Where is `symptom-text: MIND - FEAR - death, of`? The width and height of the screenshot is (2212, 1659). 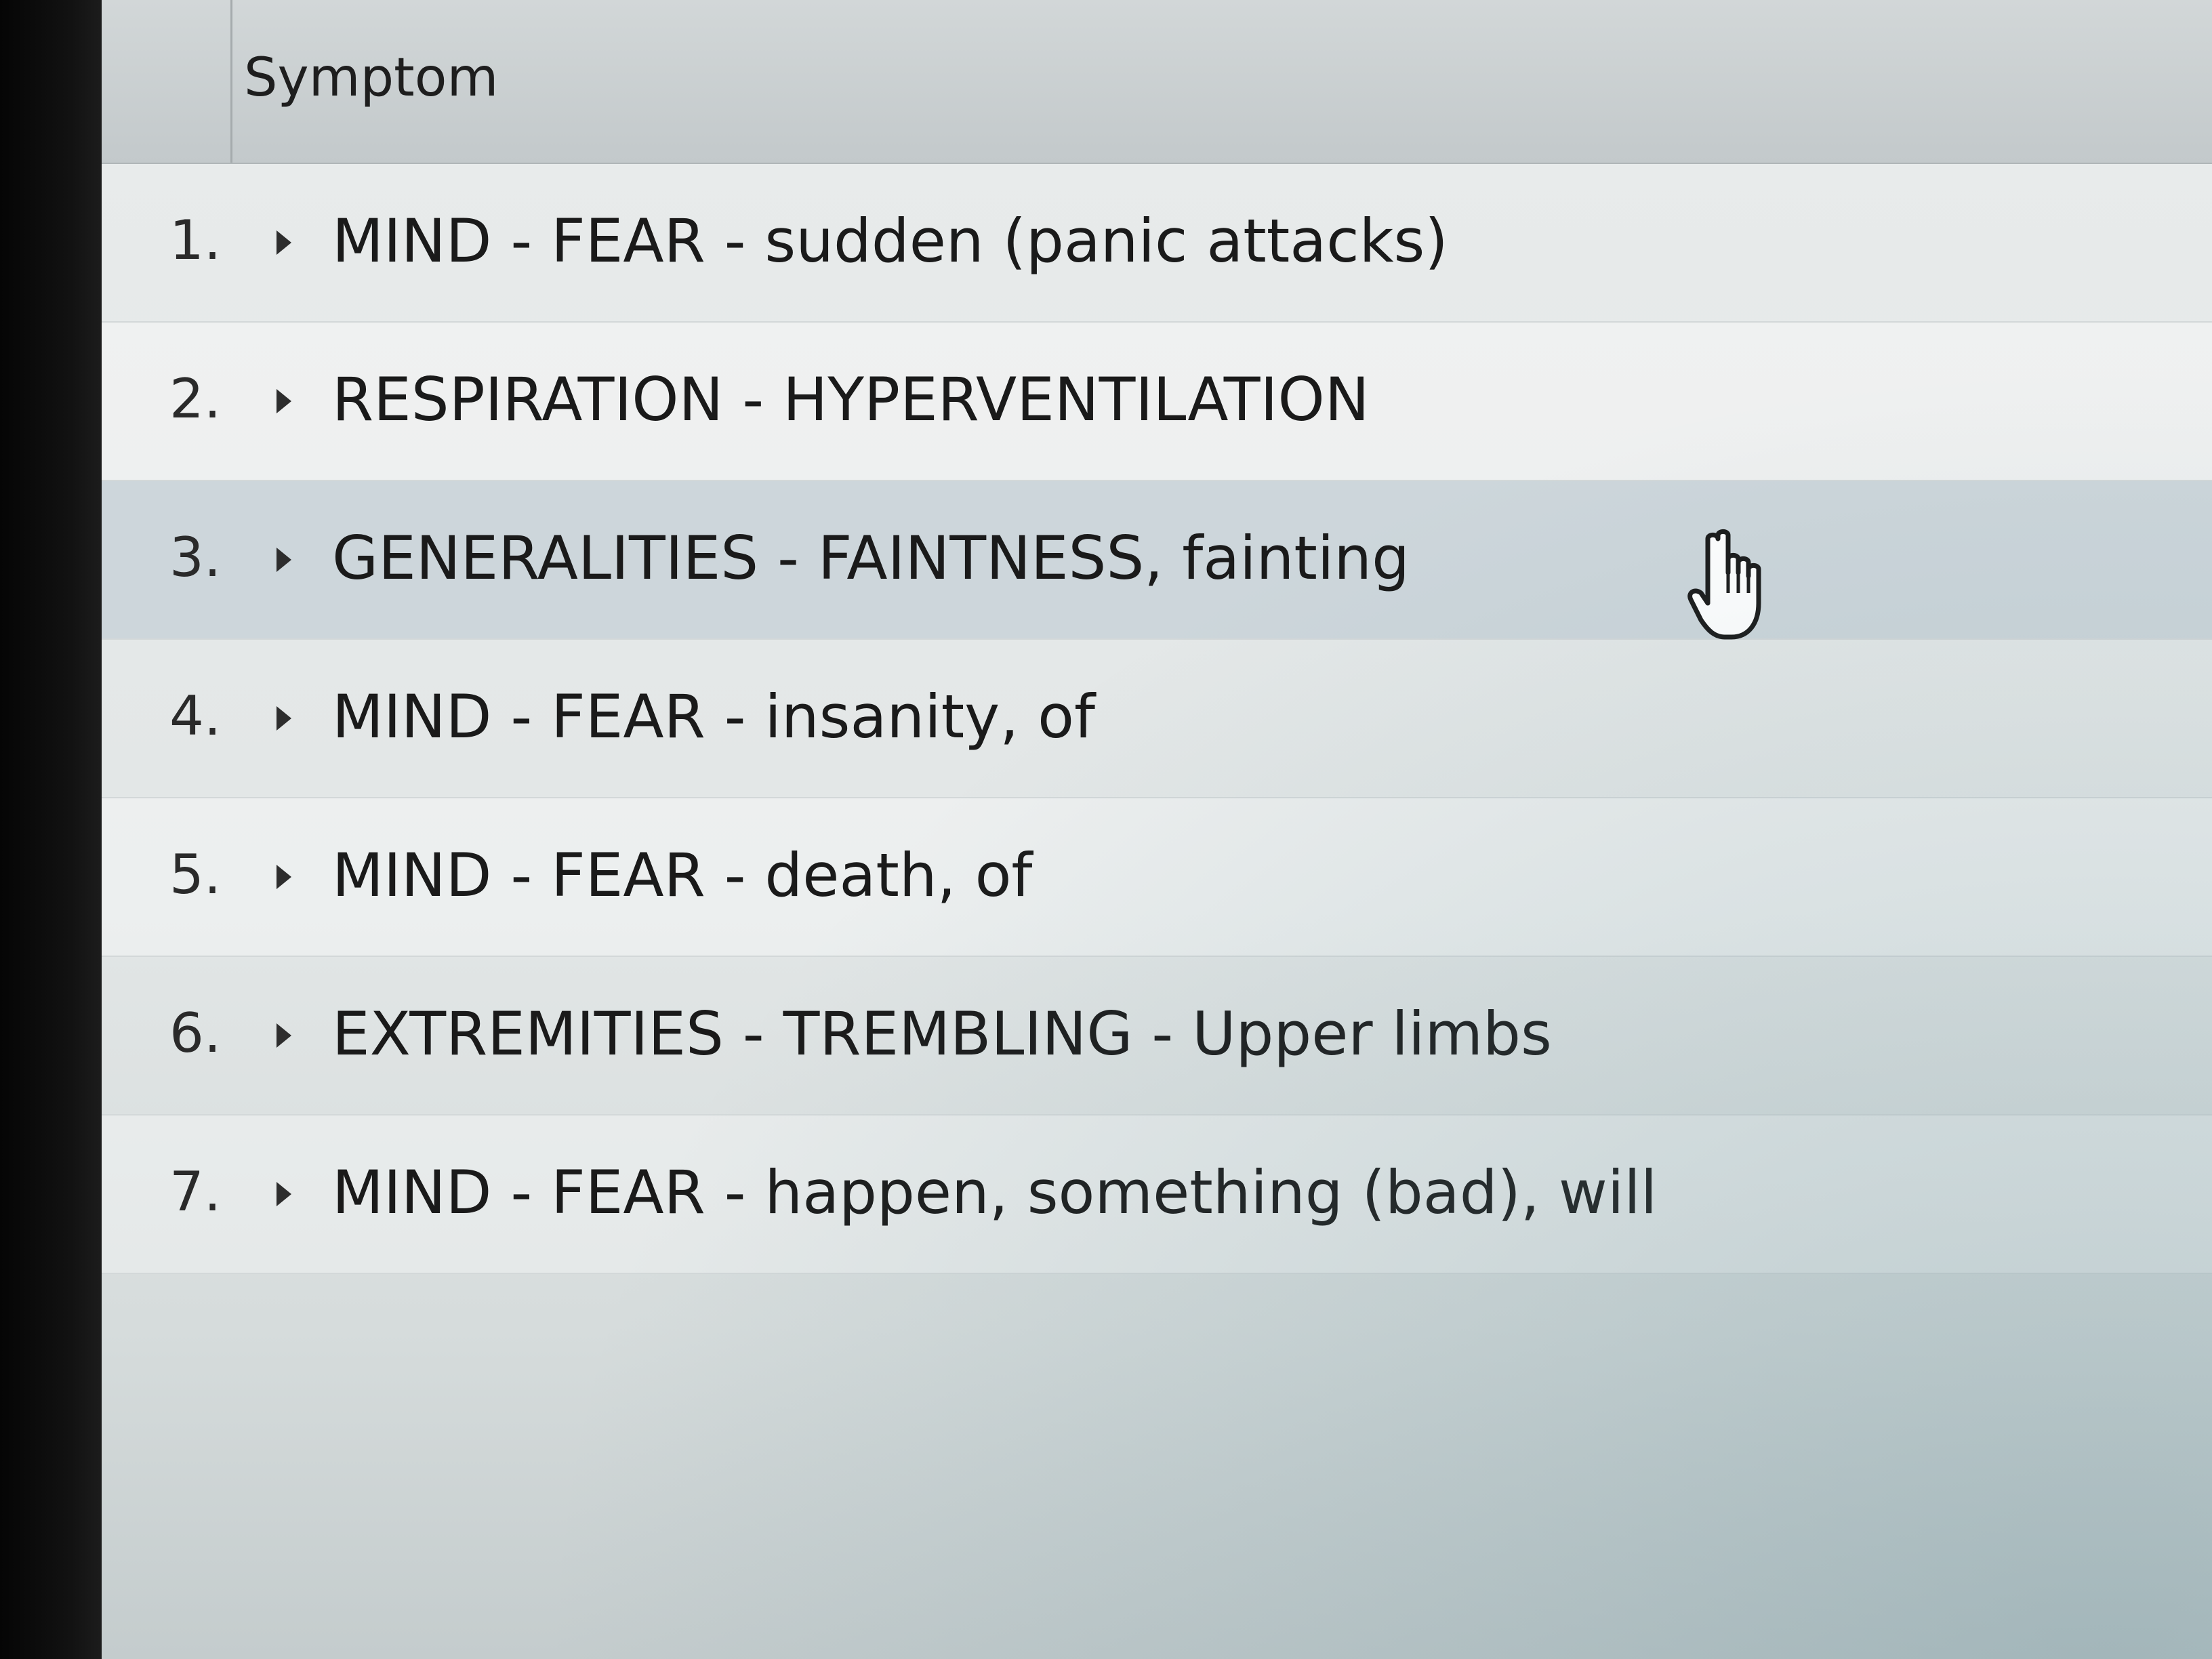
symptom-text: MIND - FEAR - death, of is located at coordinates (682, 875).